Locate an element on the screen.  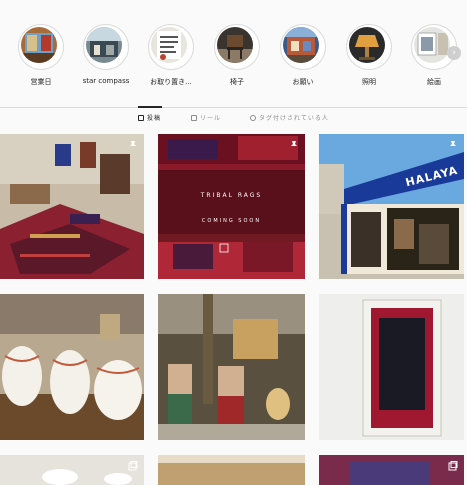
story-label: 照明 is located at coordinates (369, 82).